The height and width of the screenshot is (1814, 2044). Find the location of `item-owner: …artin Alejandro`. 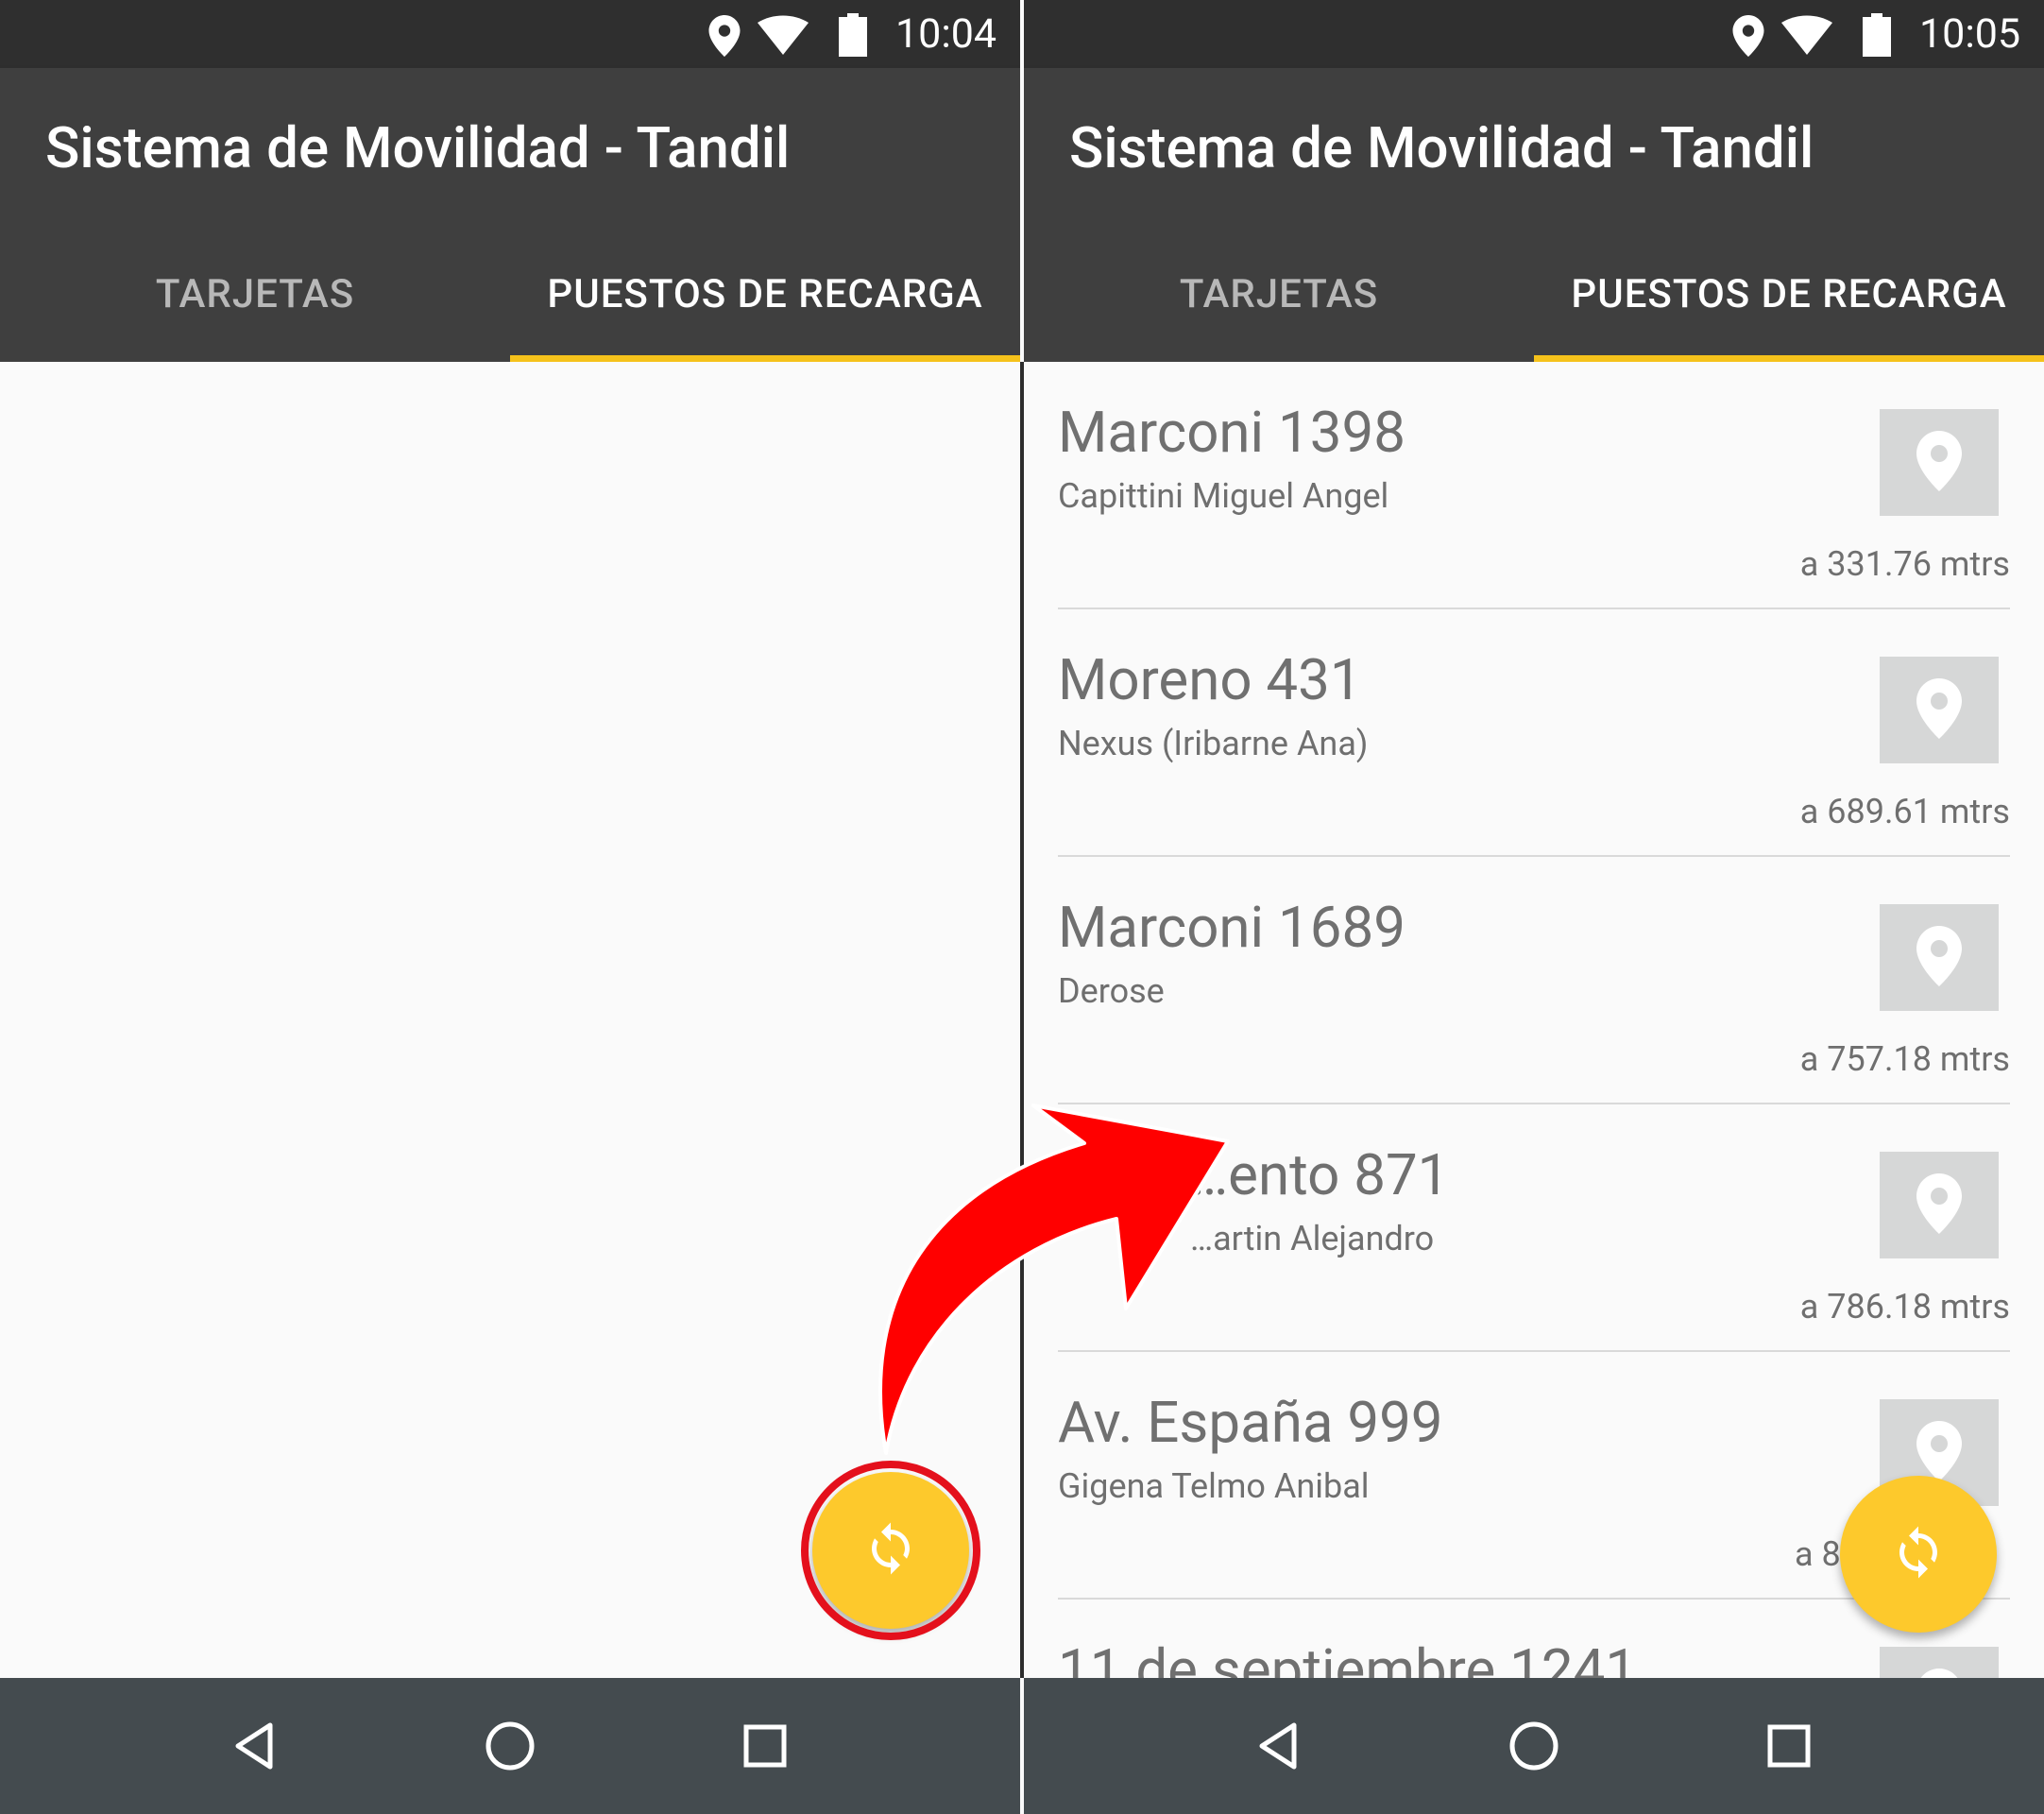

item-owner: …artin Alejandro is located at coordinates (1312, 1239).